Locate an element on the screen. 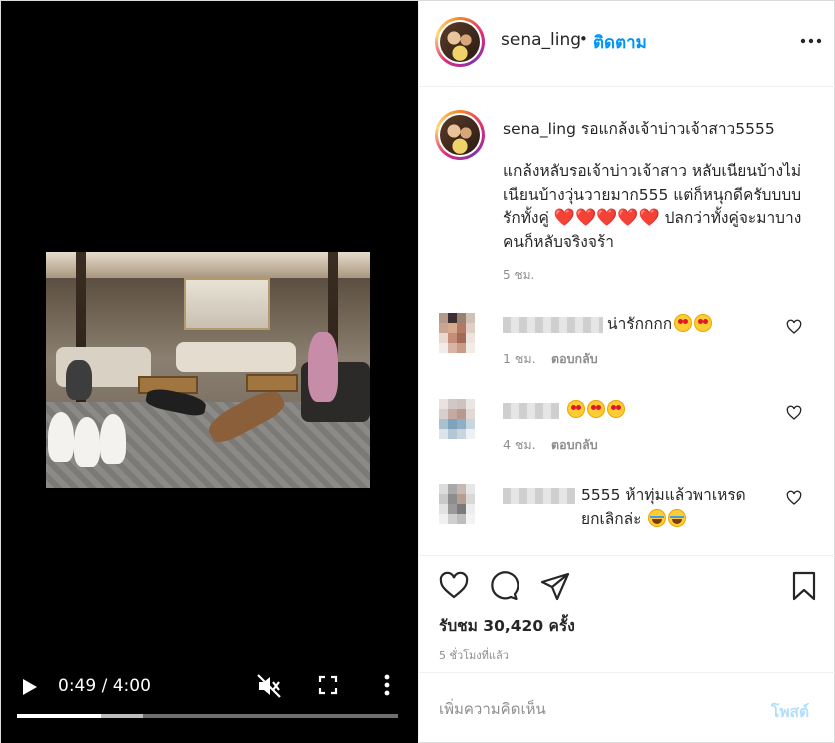  comment-time: 4 ชม. is located at coordinates (519, 445).